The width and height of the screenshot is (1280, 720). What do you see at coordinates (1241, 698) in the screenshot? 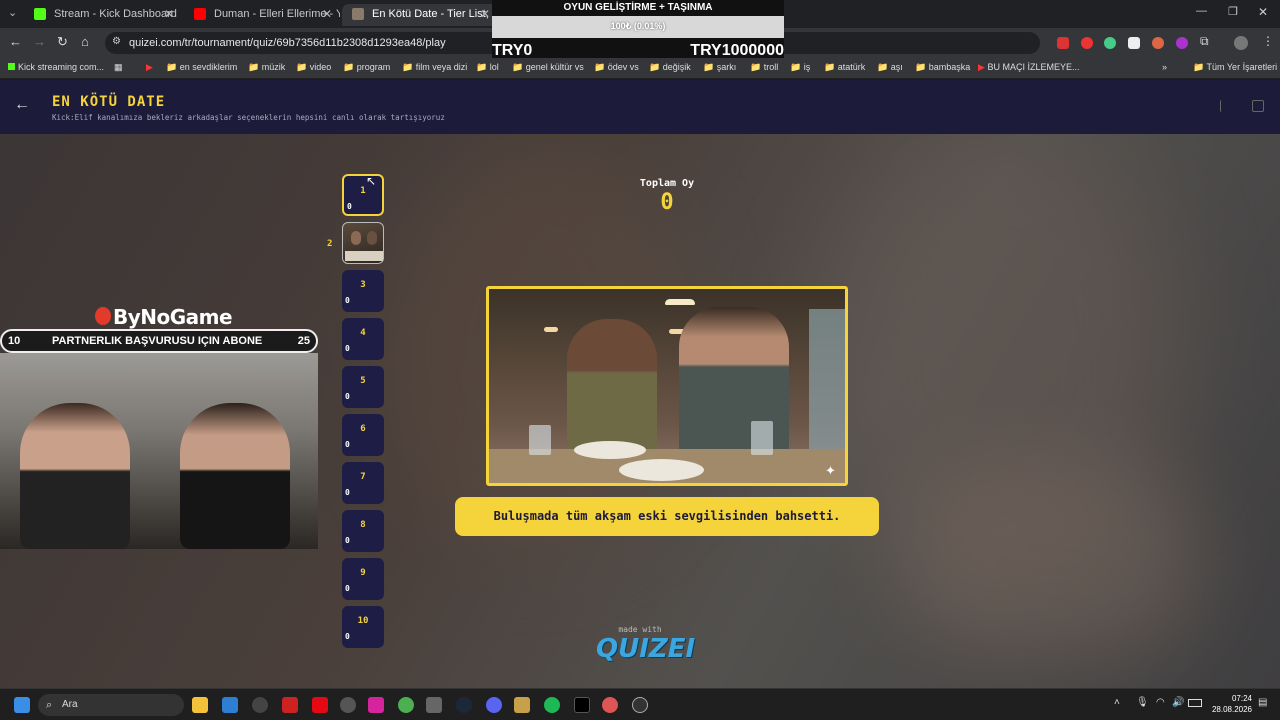
I see `clock-time: 07:24` at bounding box center [1241, 698].